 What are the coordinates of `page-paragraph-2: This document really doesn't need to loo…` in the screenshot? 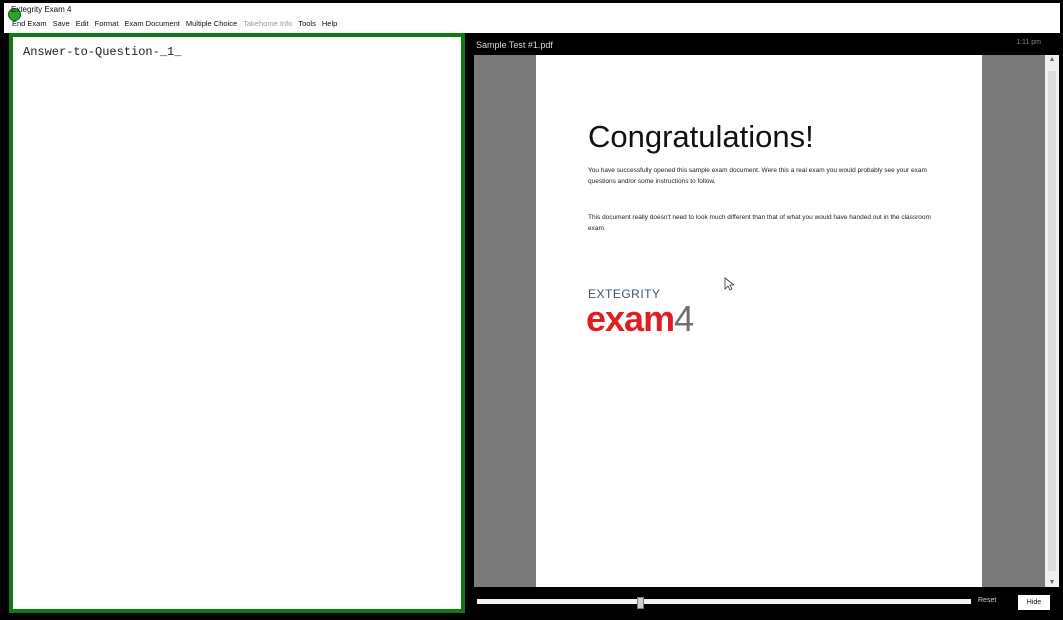 It's located at (759, 223).